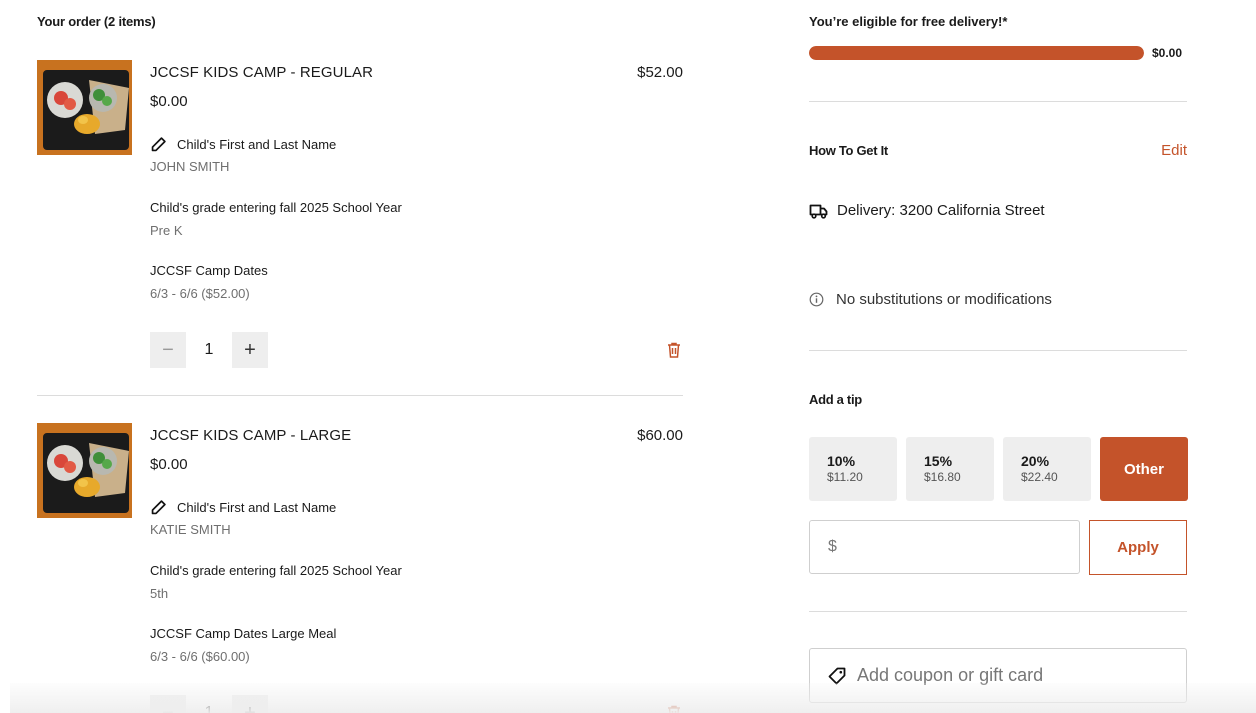 The height and width of the screenshot is (713, 1256). Describe the element at coordinates (908, 21) in the screenshot. I see `free-delivery-title: You’re eligible for free delivery!*` at that location.